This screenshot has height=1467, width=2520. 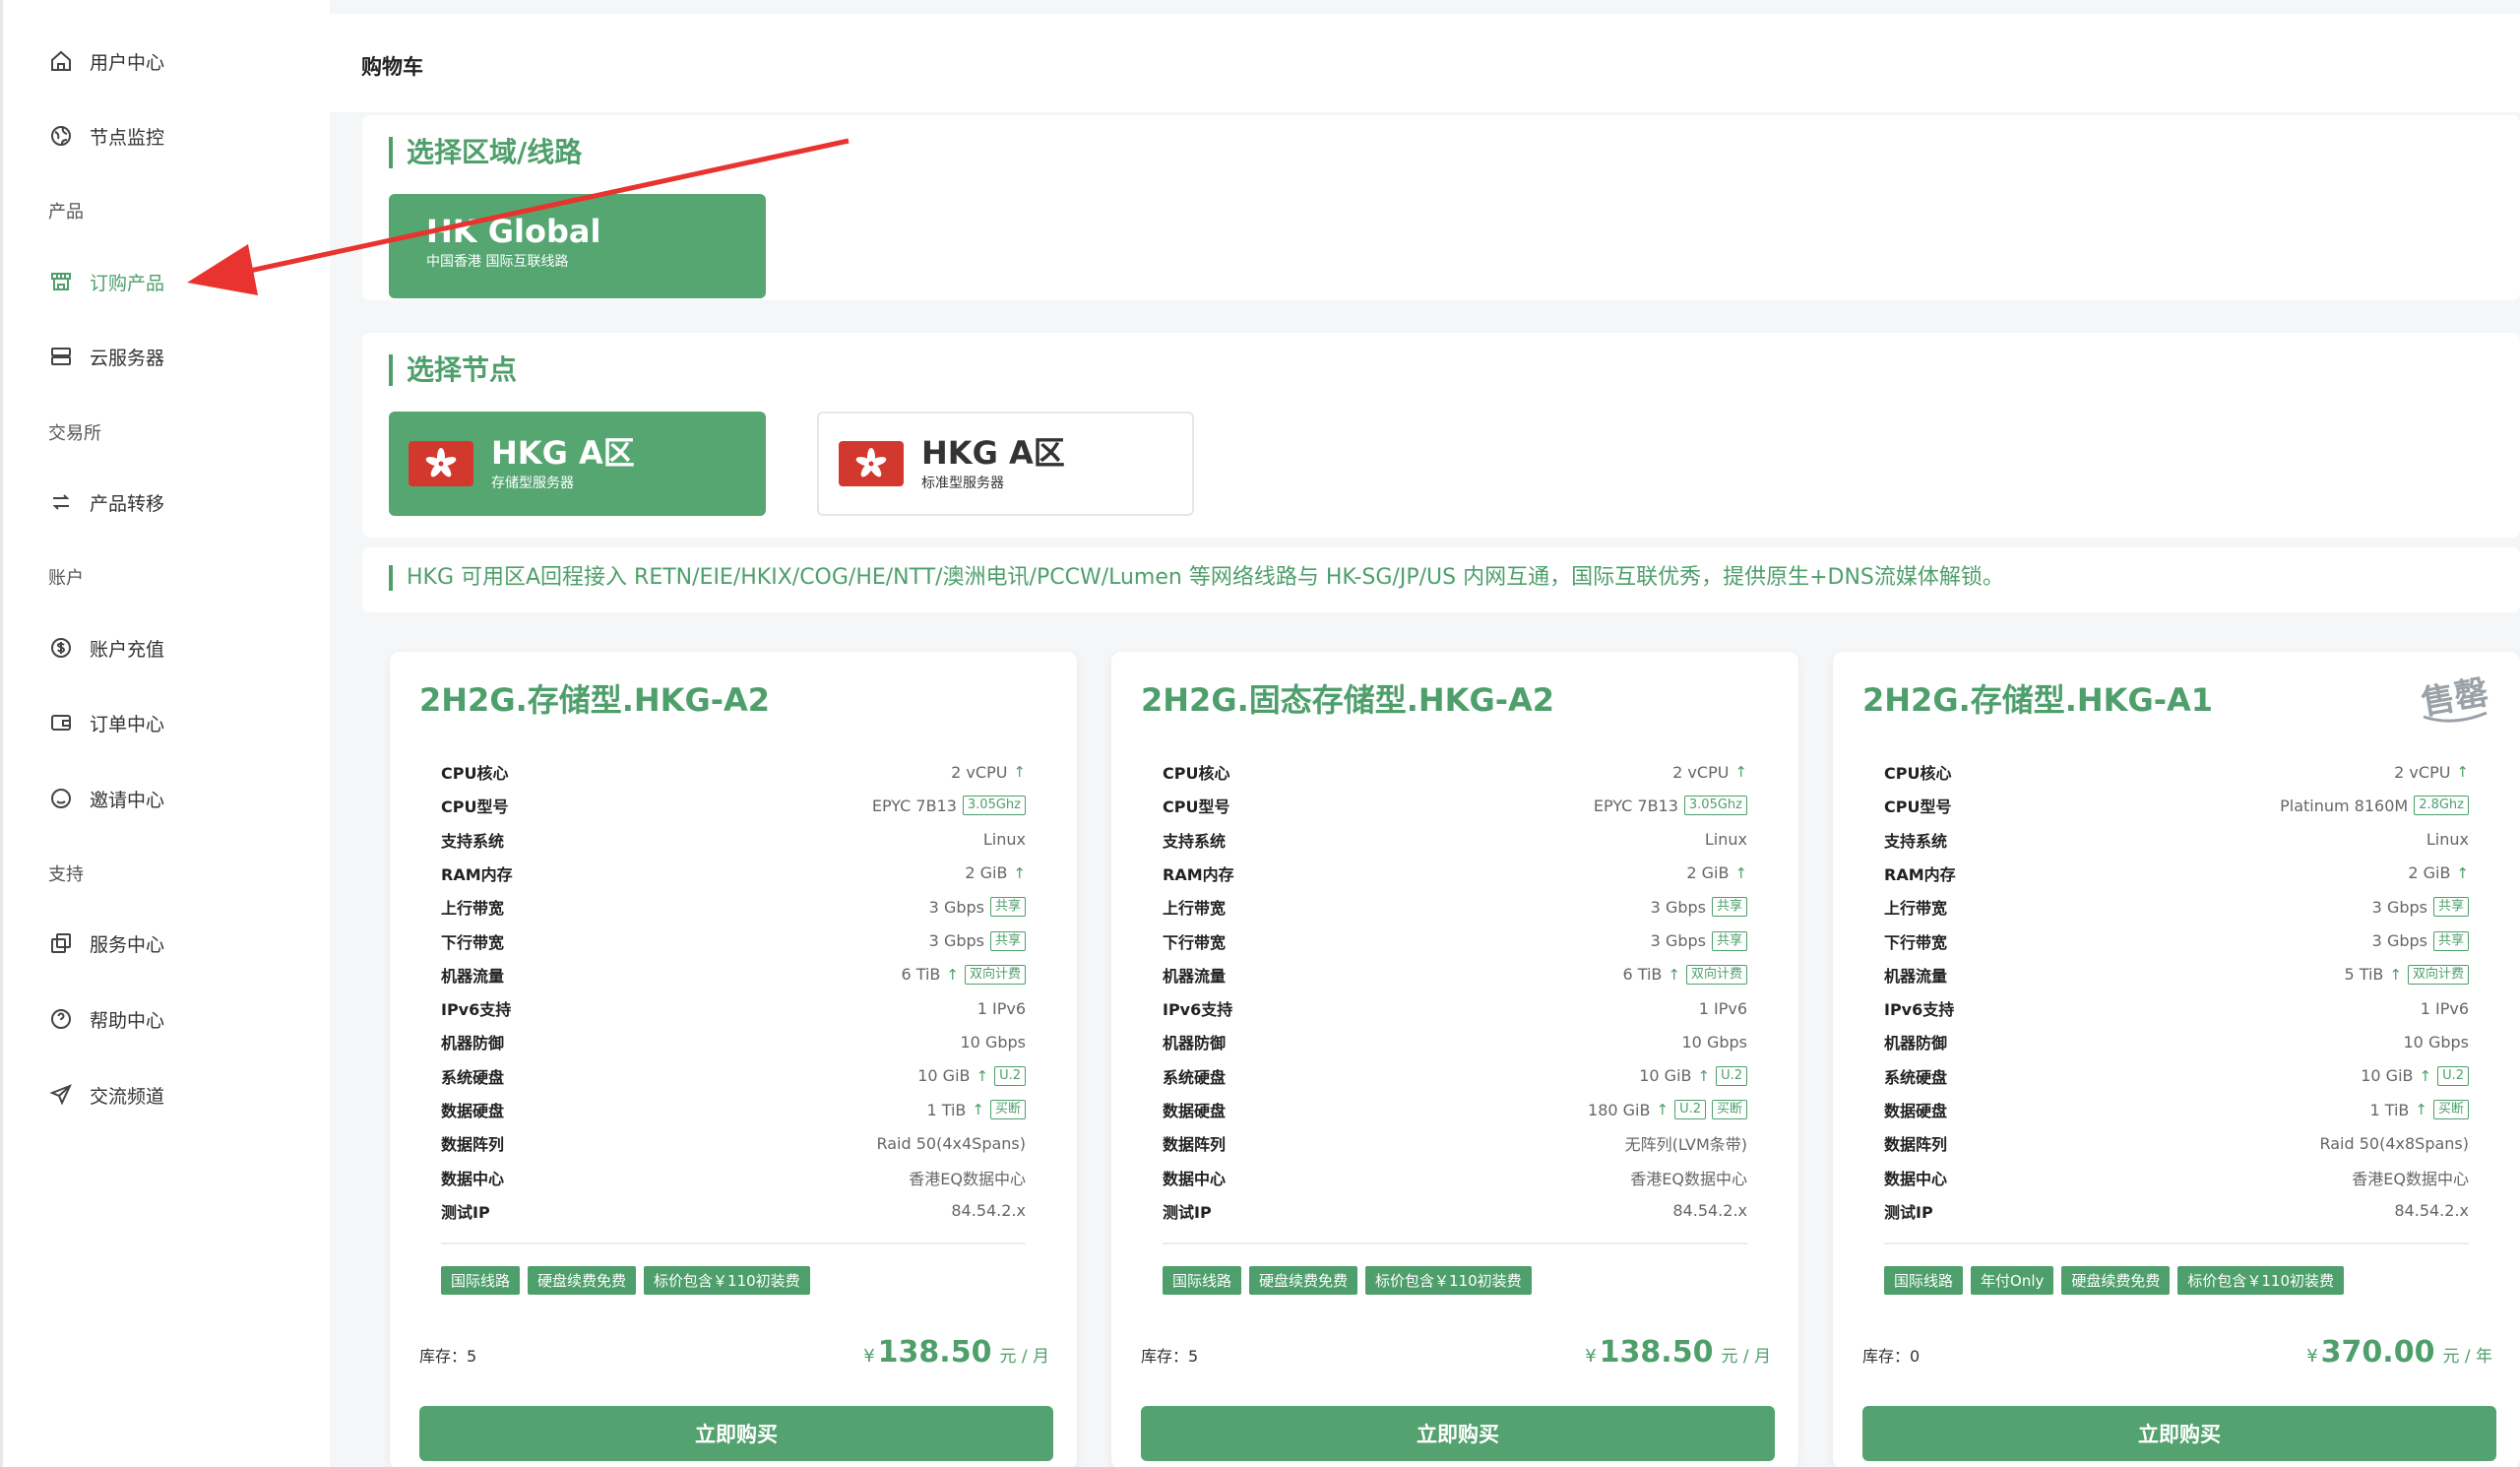 What do you see at coordinates (441, 463) in the screenshot?
I see `hk-flag-icon` at bounding box center [441, 463].